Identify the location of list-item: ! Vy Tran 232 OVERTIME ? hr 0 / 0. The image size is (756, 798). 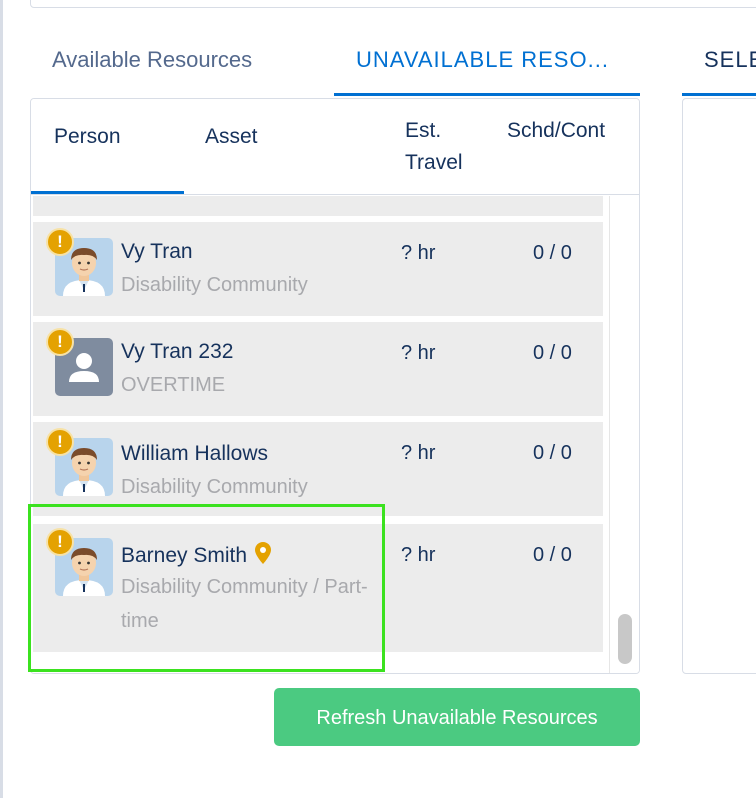
(318, 369).